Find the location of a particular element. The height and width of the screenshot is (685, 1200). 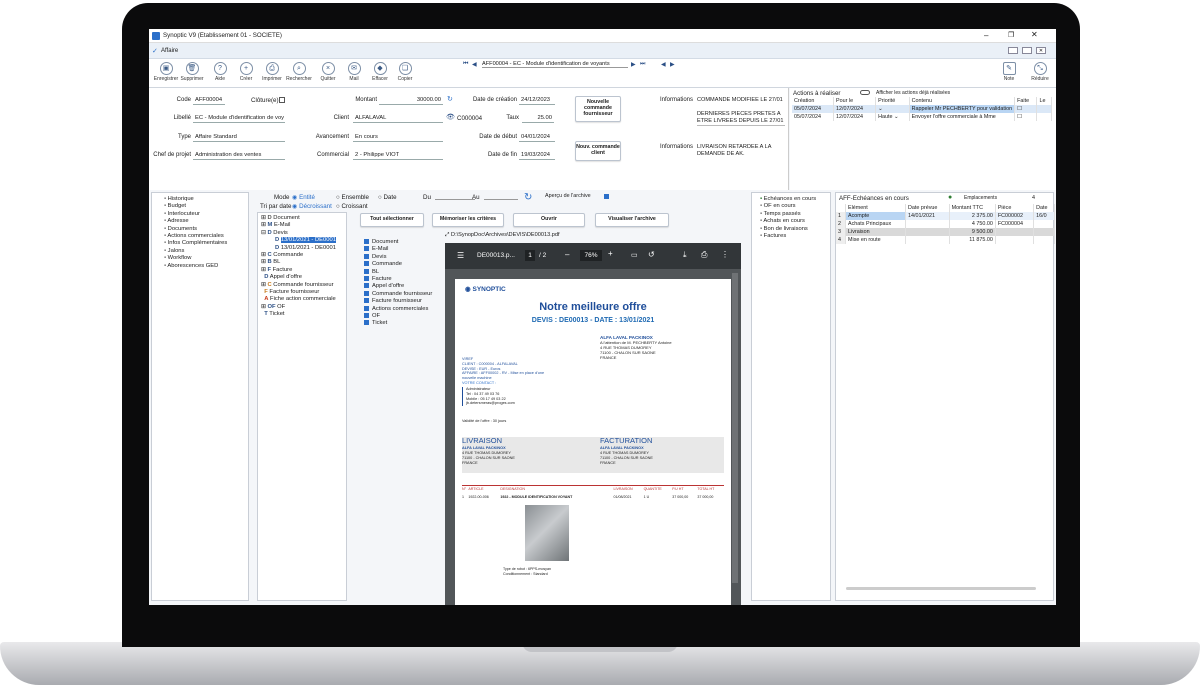

du-field is located at coordinates (455, 199).